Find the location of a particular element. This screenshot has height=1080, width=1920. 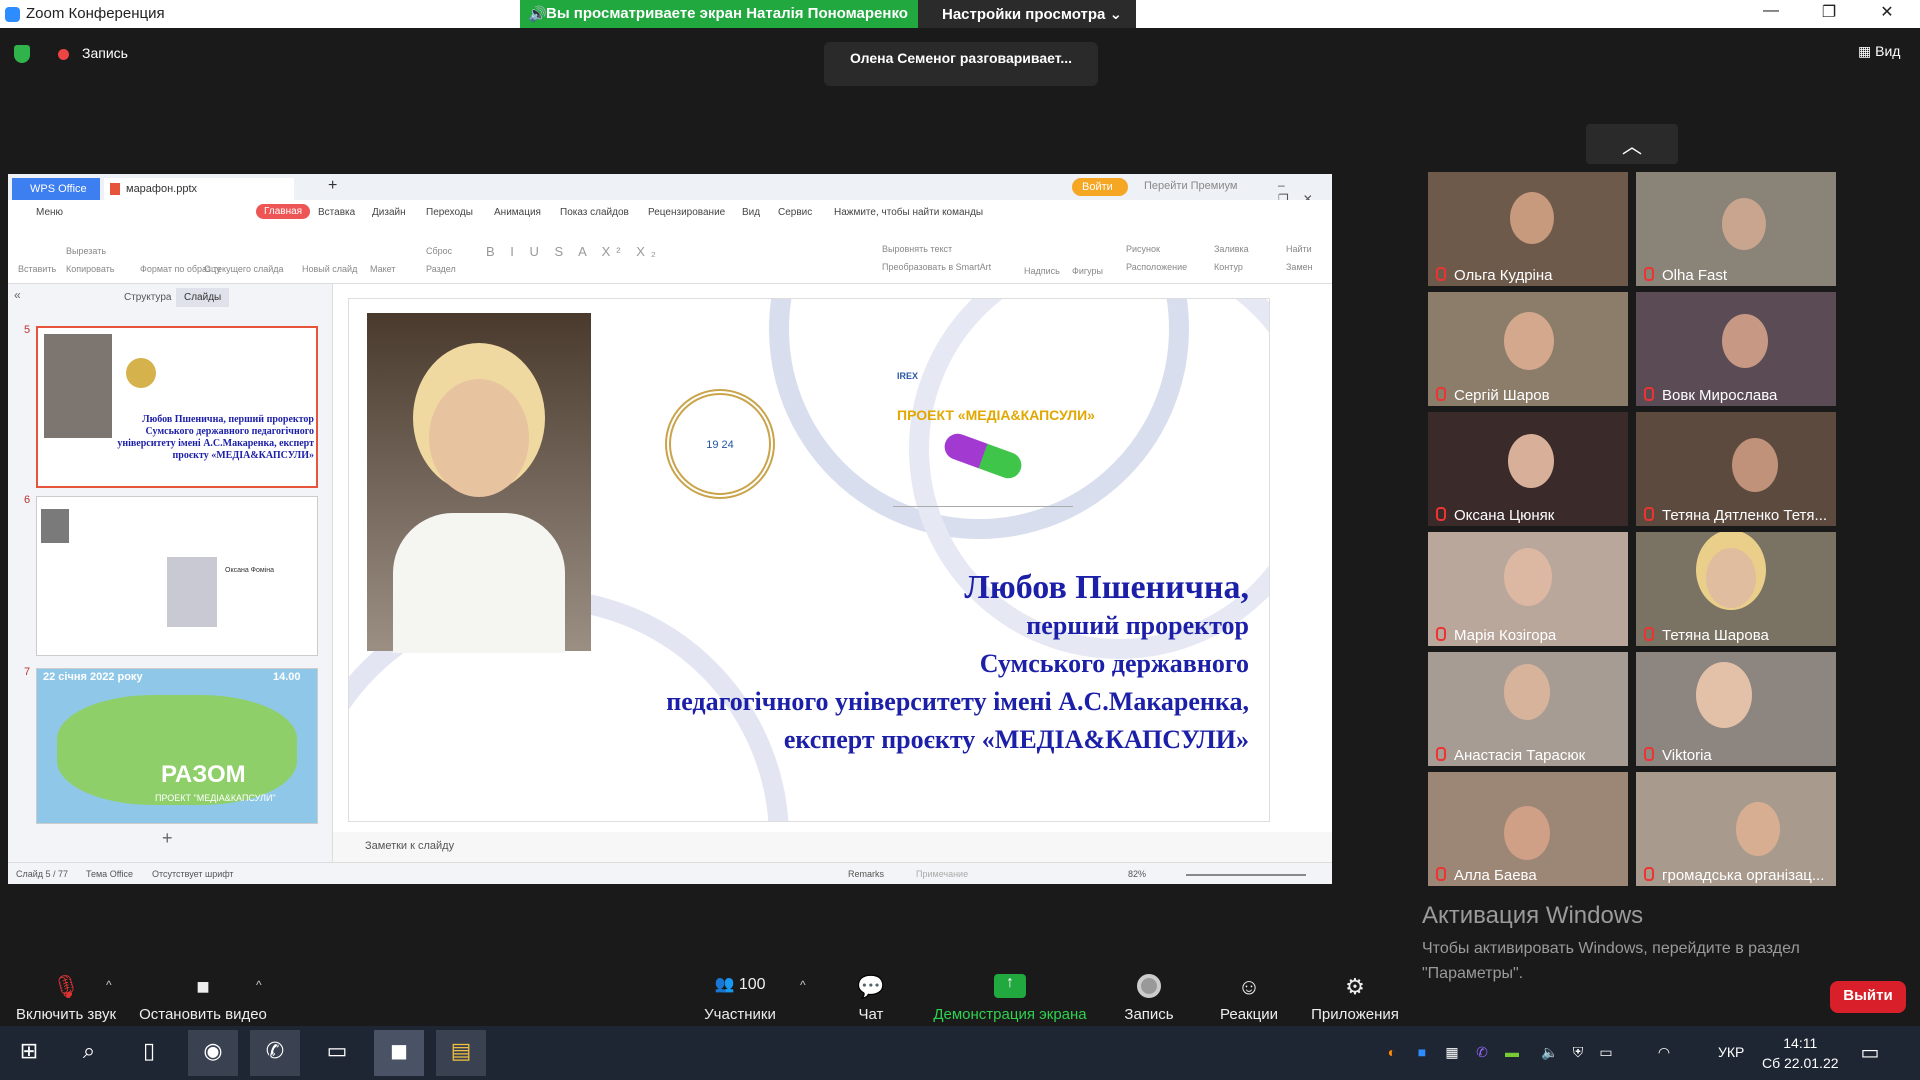

ribbon-align-text: Выровнять текст is located at coordinates (917, 249).